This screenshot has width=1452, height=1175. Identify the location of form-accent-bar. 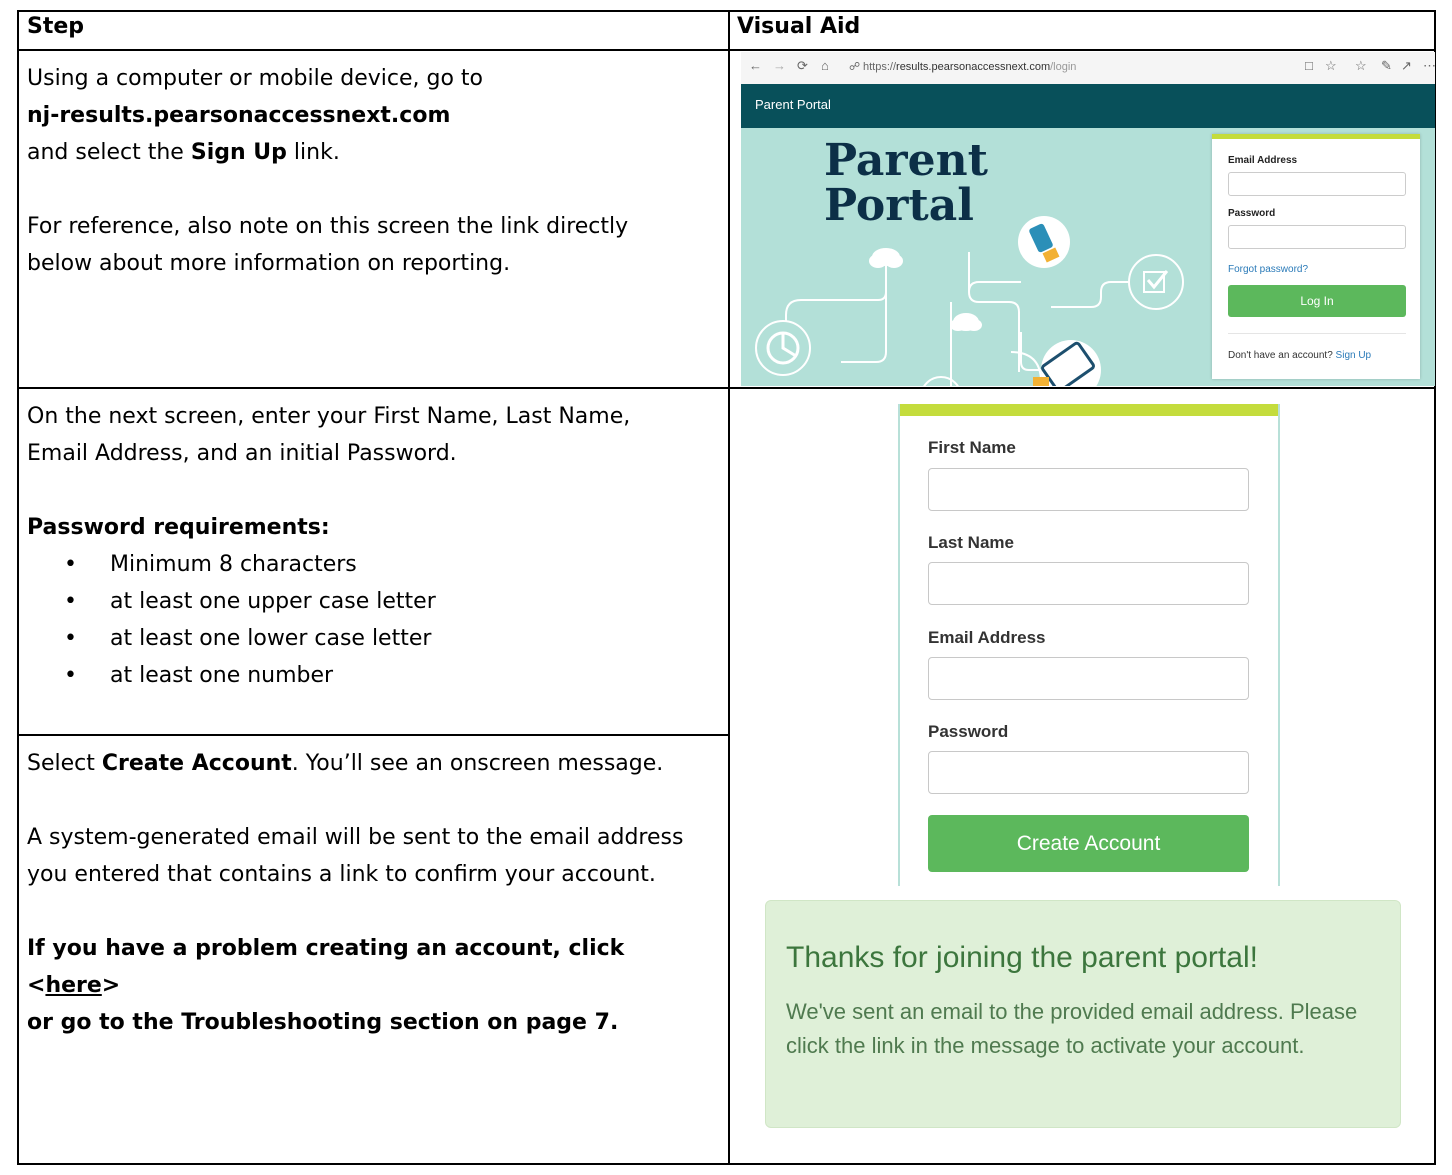
(1089, 410).